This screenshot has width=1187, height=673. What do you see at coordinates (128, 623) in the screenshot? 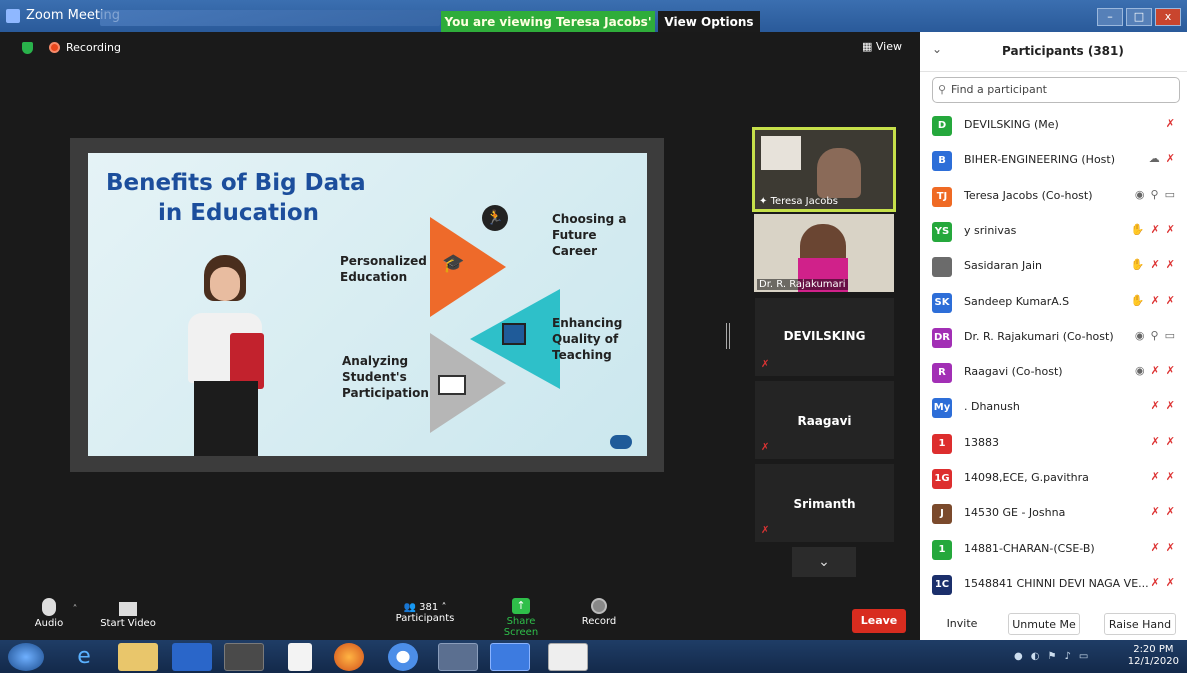
I see `start-video-label: Start Video` at bounding box center [128, 623].